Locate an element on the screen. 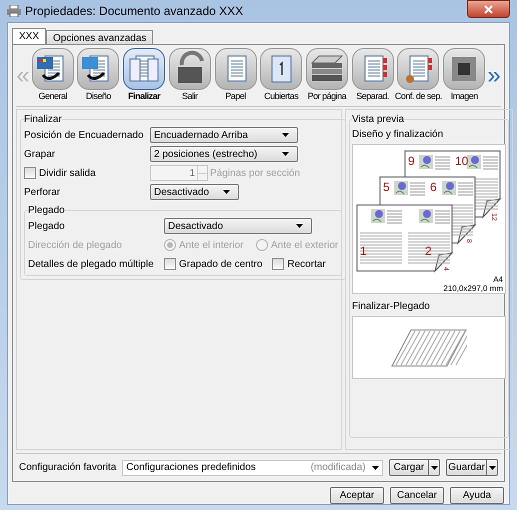 This screenshot has height=510, width=517. checkbox-label: Recortar is located at coordinates (306, 265).